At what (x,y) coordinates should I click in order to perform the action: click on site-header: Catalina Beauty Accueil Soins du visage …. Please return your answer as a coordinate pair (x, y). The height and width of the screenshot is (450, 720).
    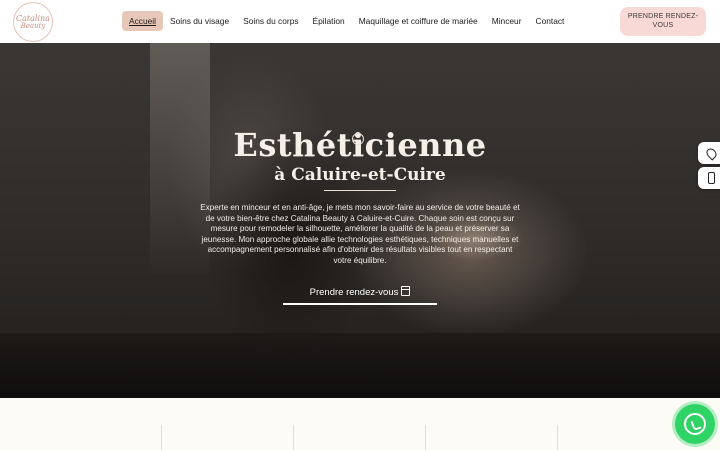
    Looking at the image, I should click on (360, 21).